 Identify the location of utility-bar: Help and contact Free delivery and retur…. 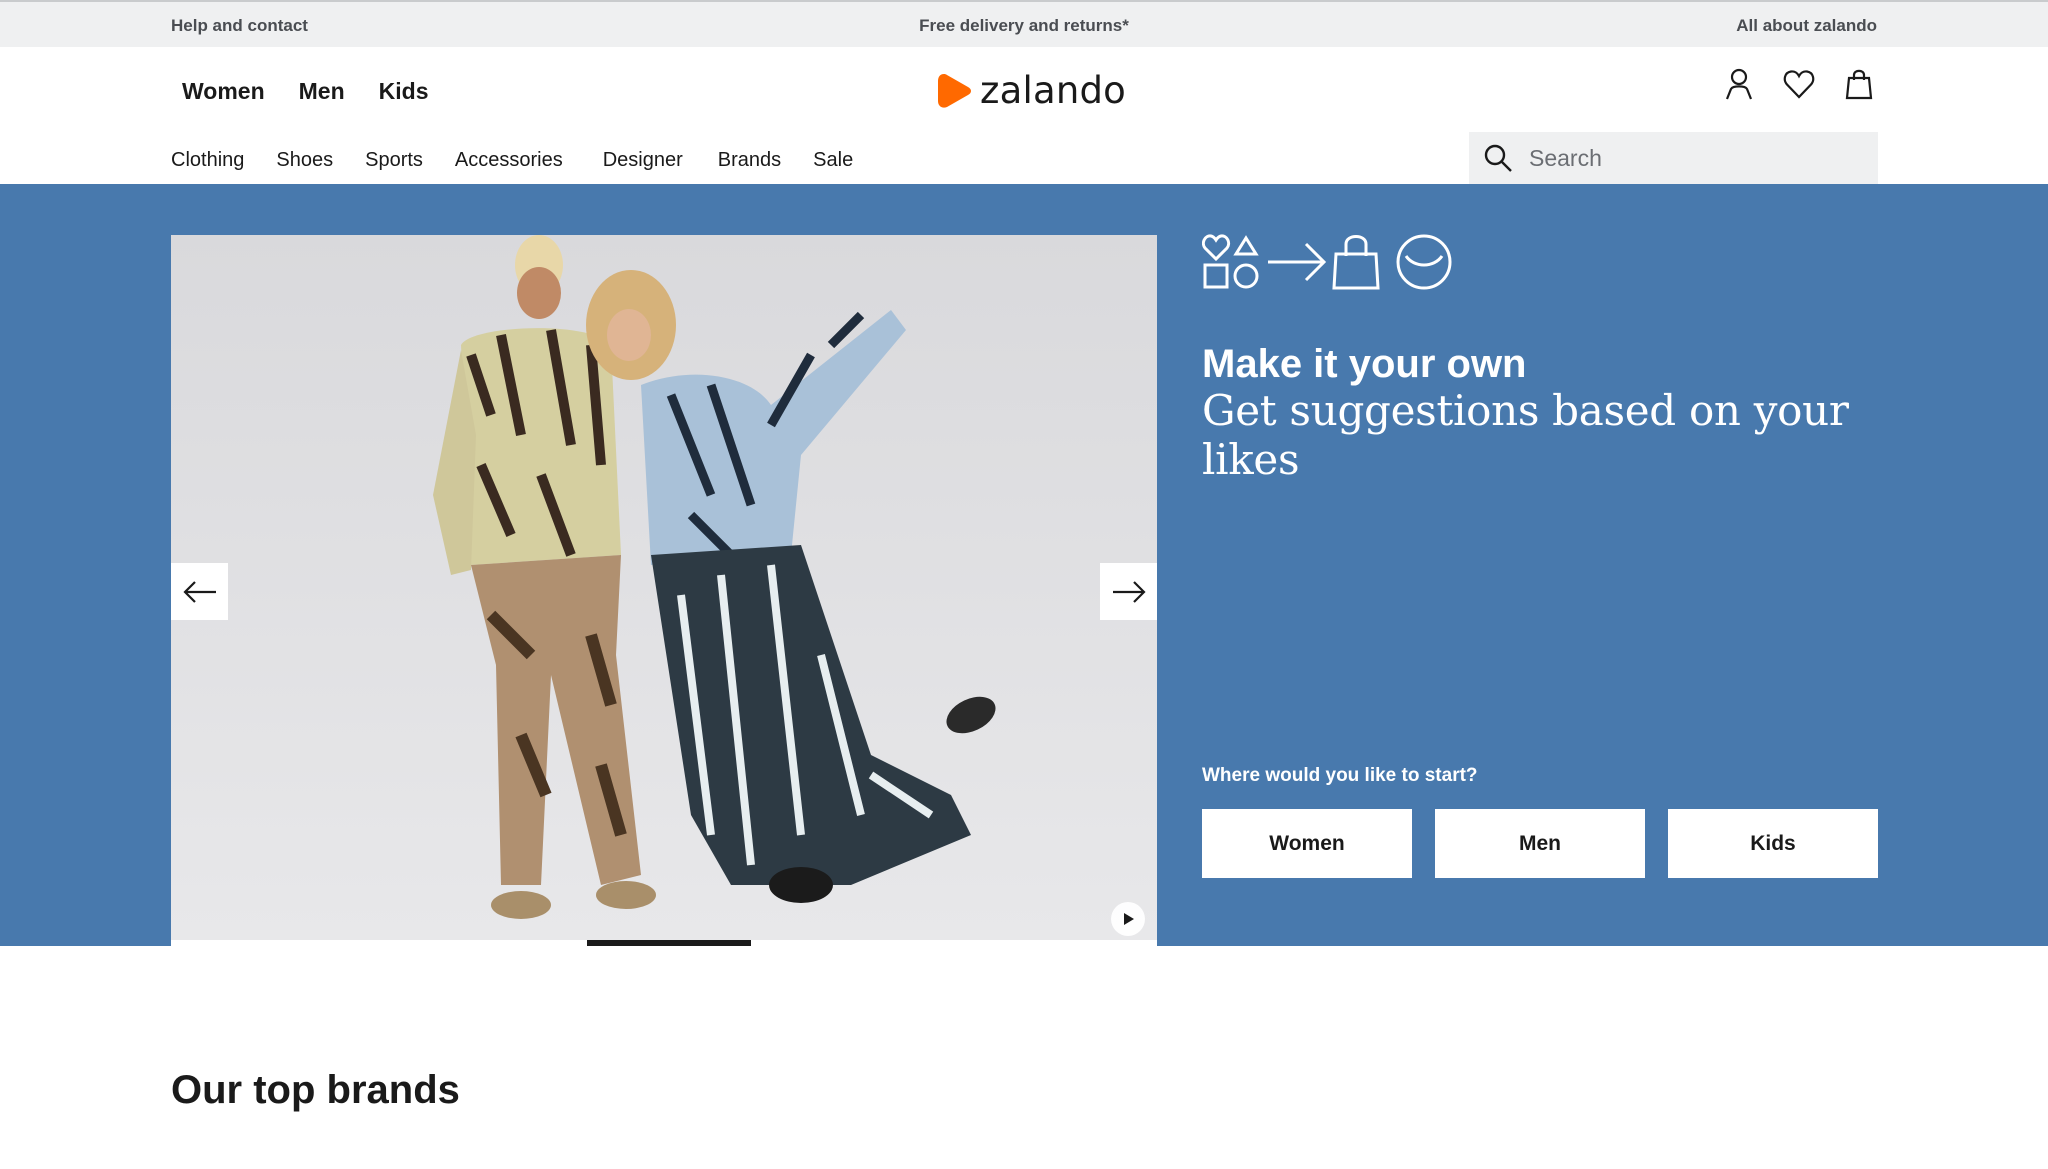
(1024, 23).